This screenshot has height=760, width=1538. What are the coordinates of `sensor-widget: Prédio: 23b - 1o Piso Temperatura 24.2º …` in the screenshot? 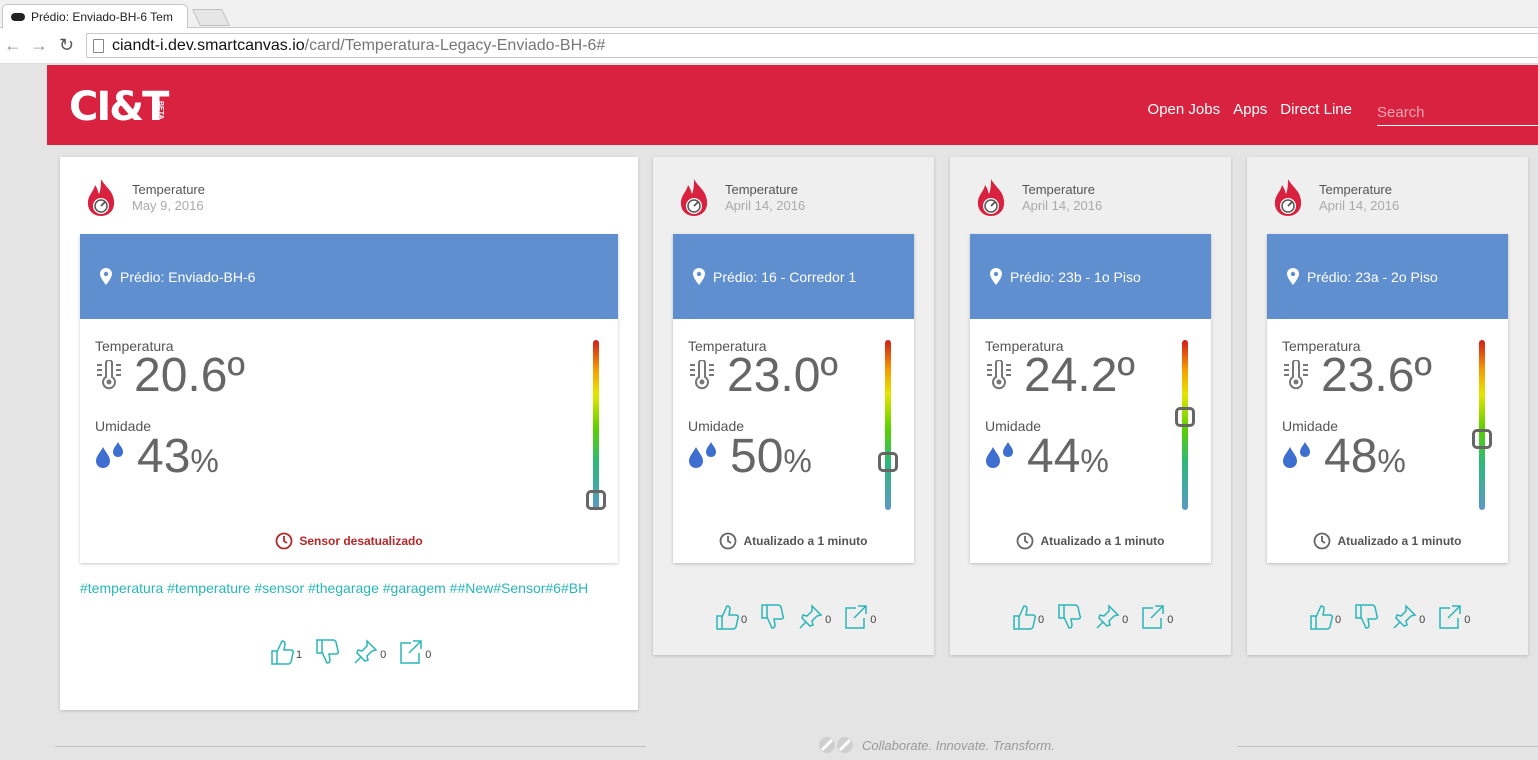 It's located at (1090, 398).